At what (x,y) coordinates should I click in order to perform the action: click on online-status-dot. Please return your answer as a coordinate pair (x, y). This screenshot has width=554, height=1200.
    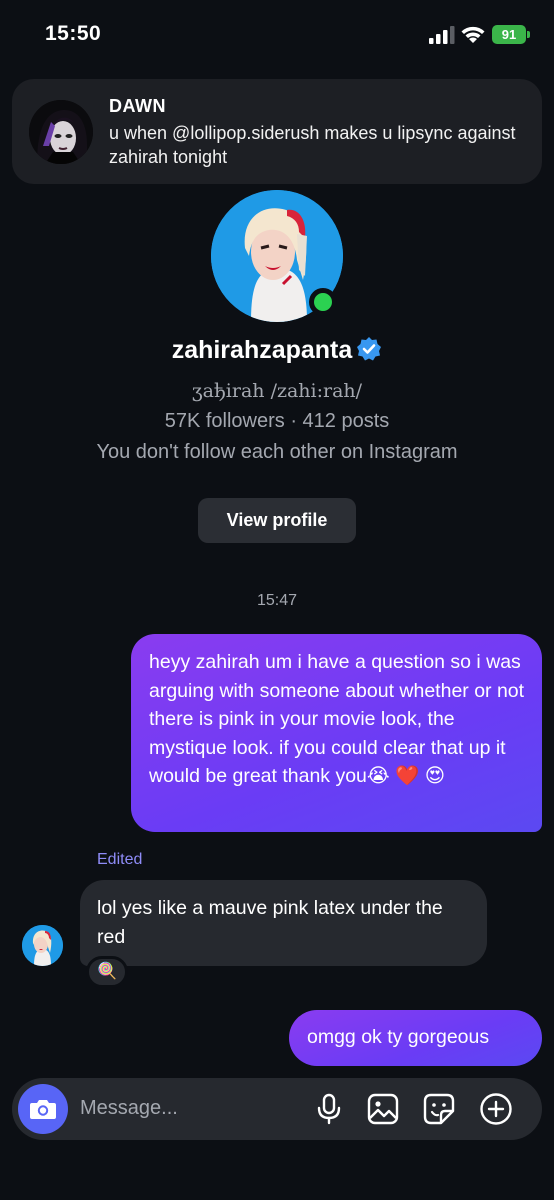
    Looking at the image, I should click on (323, 302).